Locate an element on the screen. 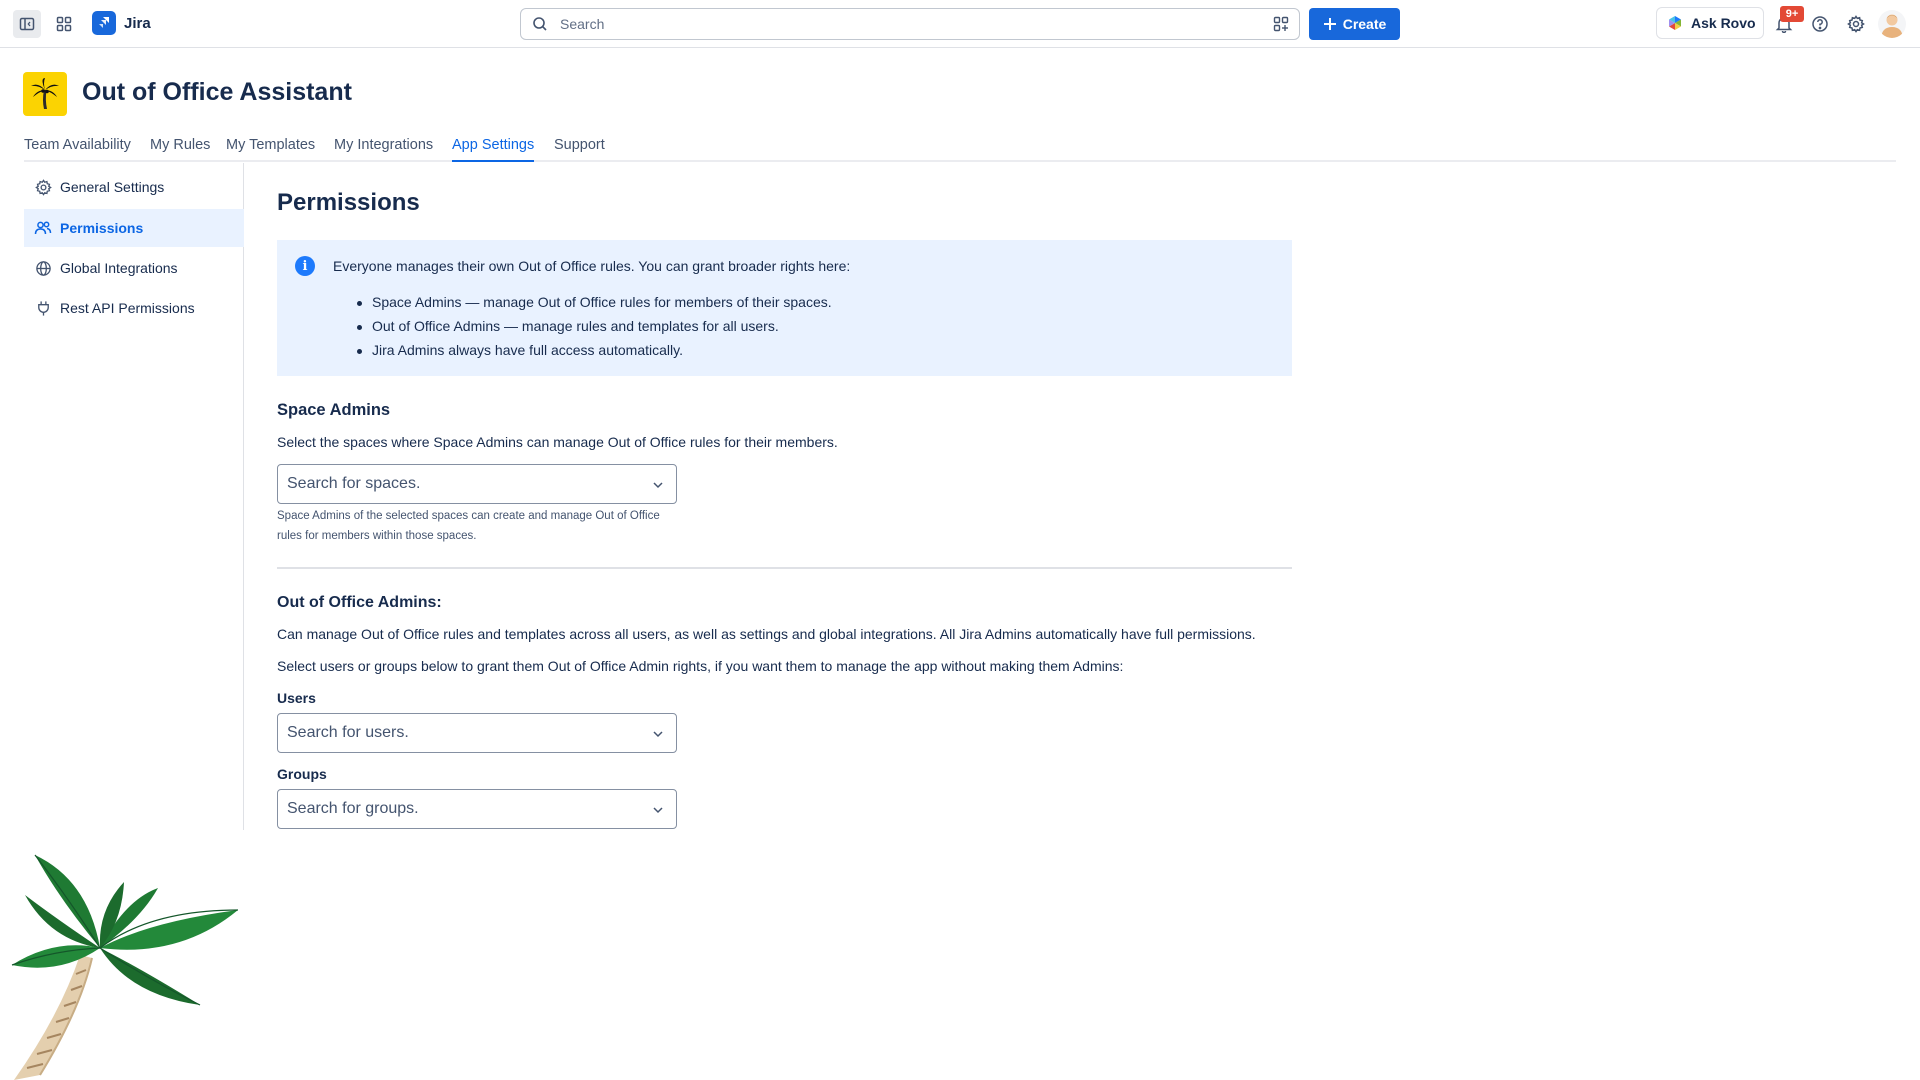 The width and height of the screenshot is (1920, 1080). app-logo is located at coordinates (45, 94).